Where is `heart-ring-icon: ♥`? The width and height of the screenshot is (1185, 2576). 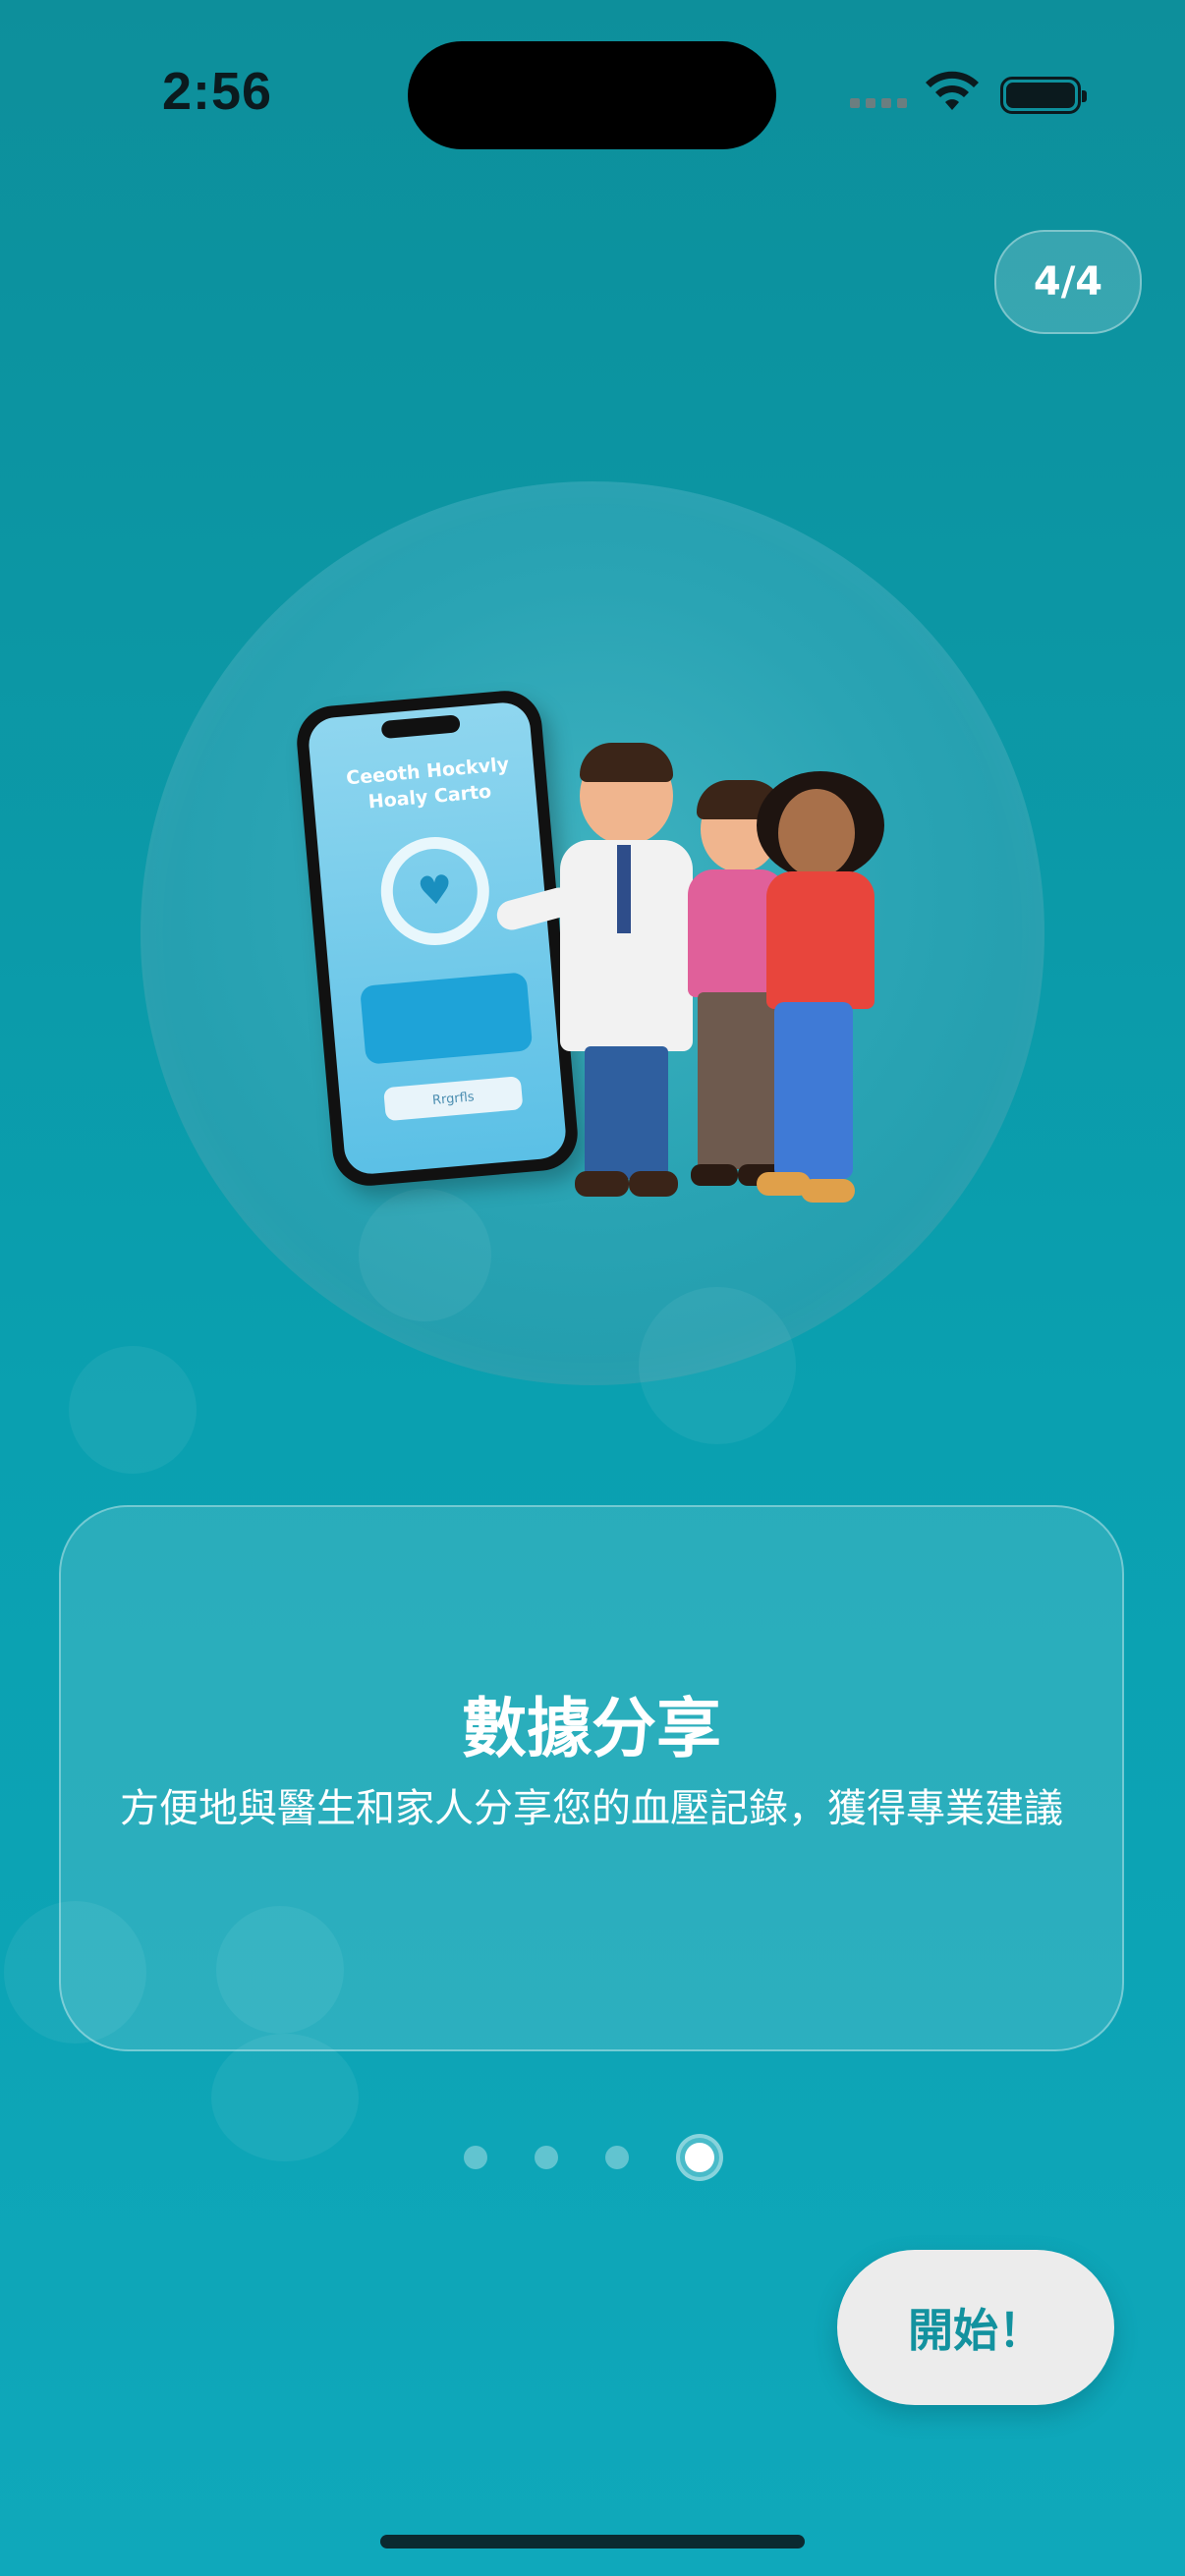
heart-ring-icon: ♥ is located at coordinates (435, 891).